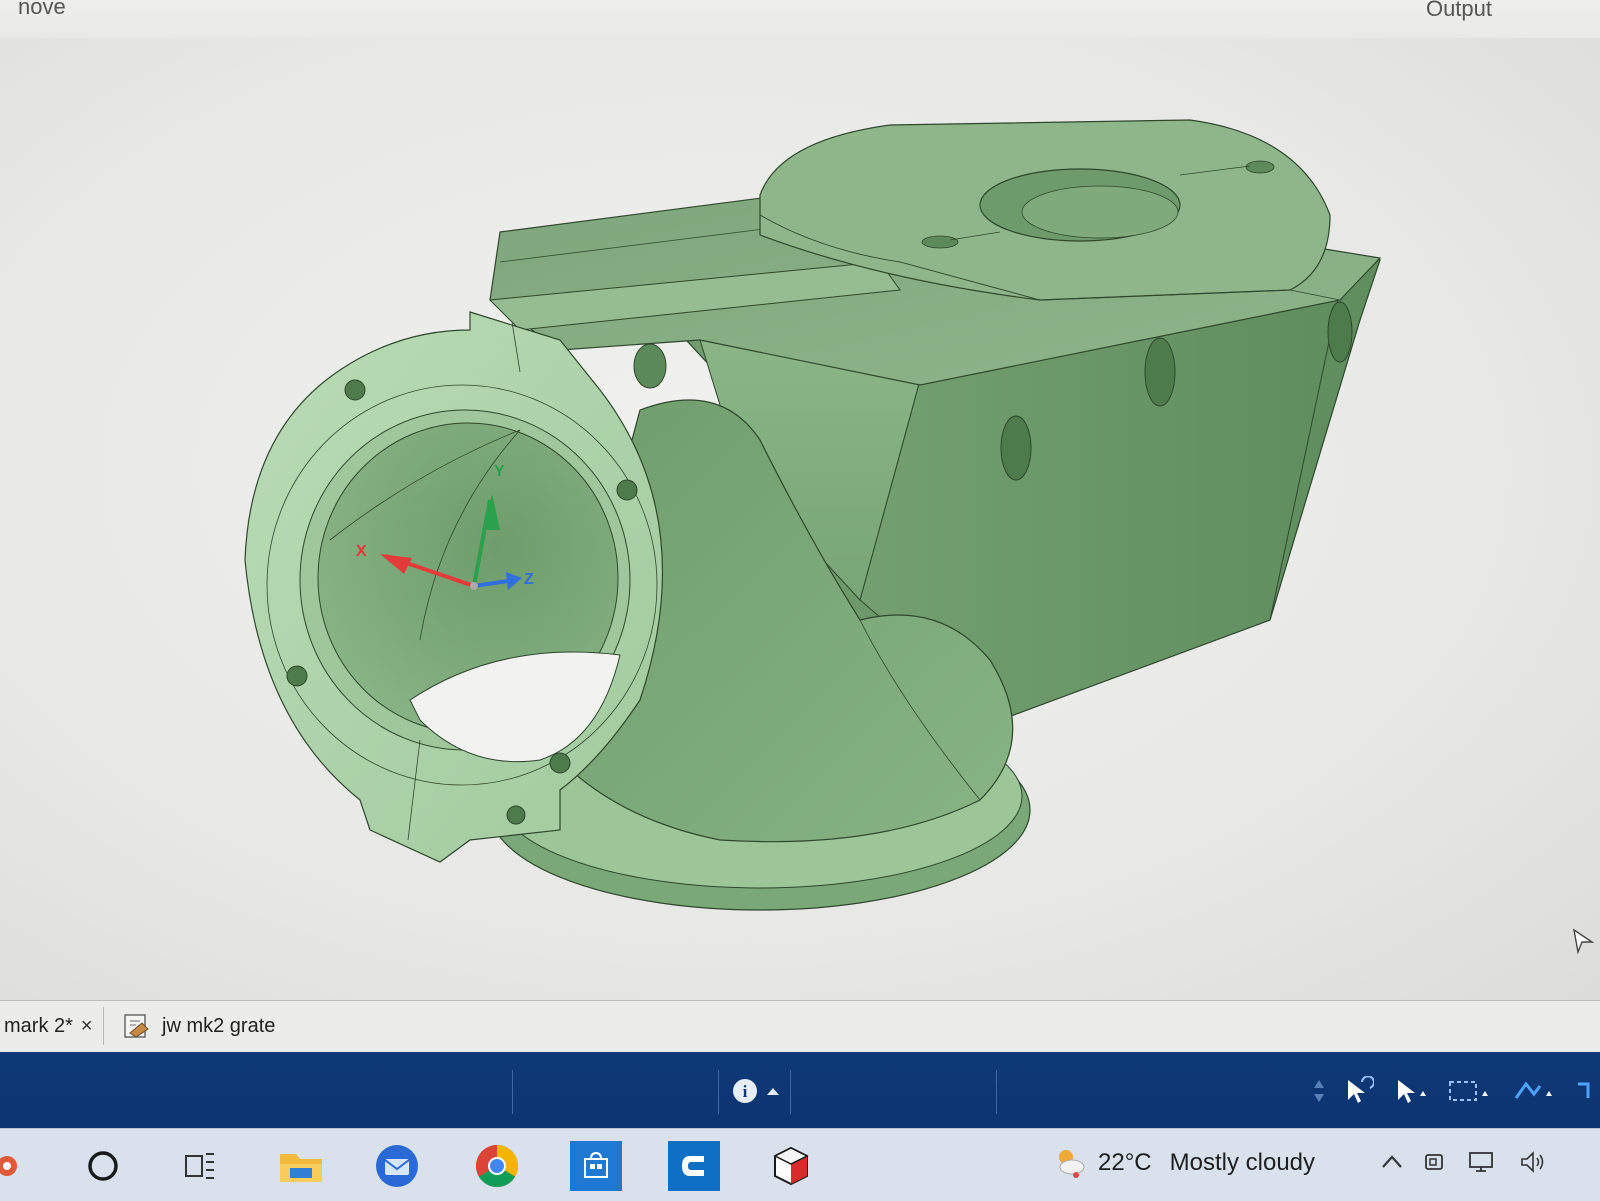 The image size is (1600, 1201). I want to click on store-icon, so click(596, 1166).